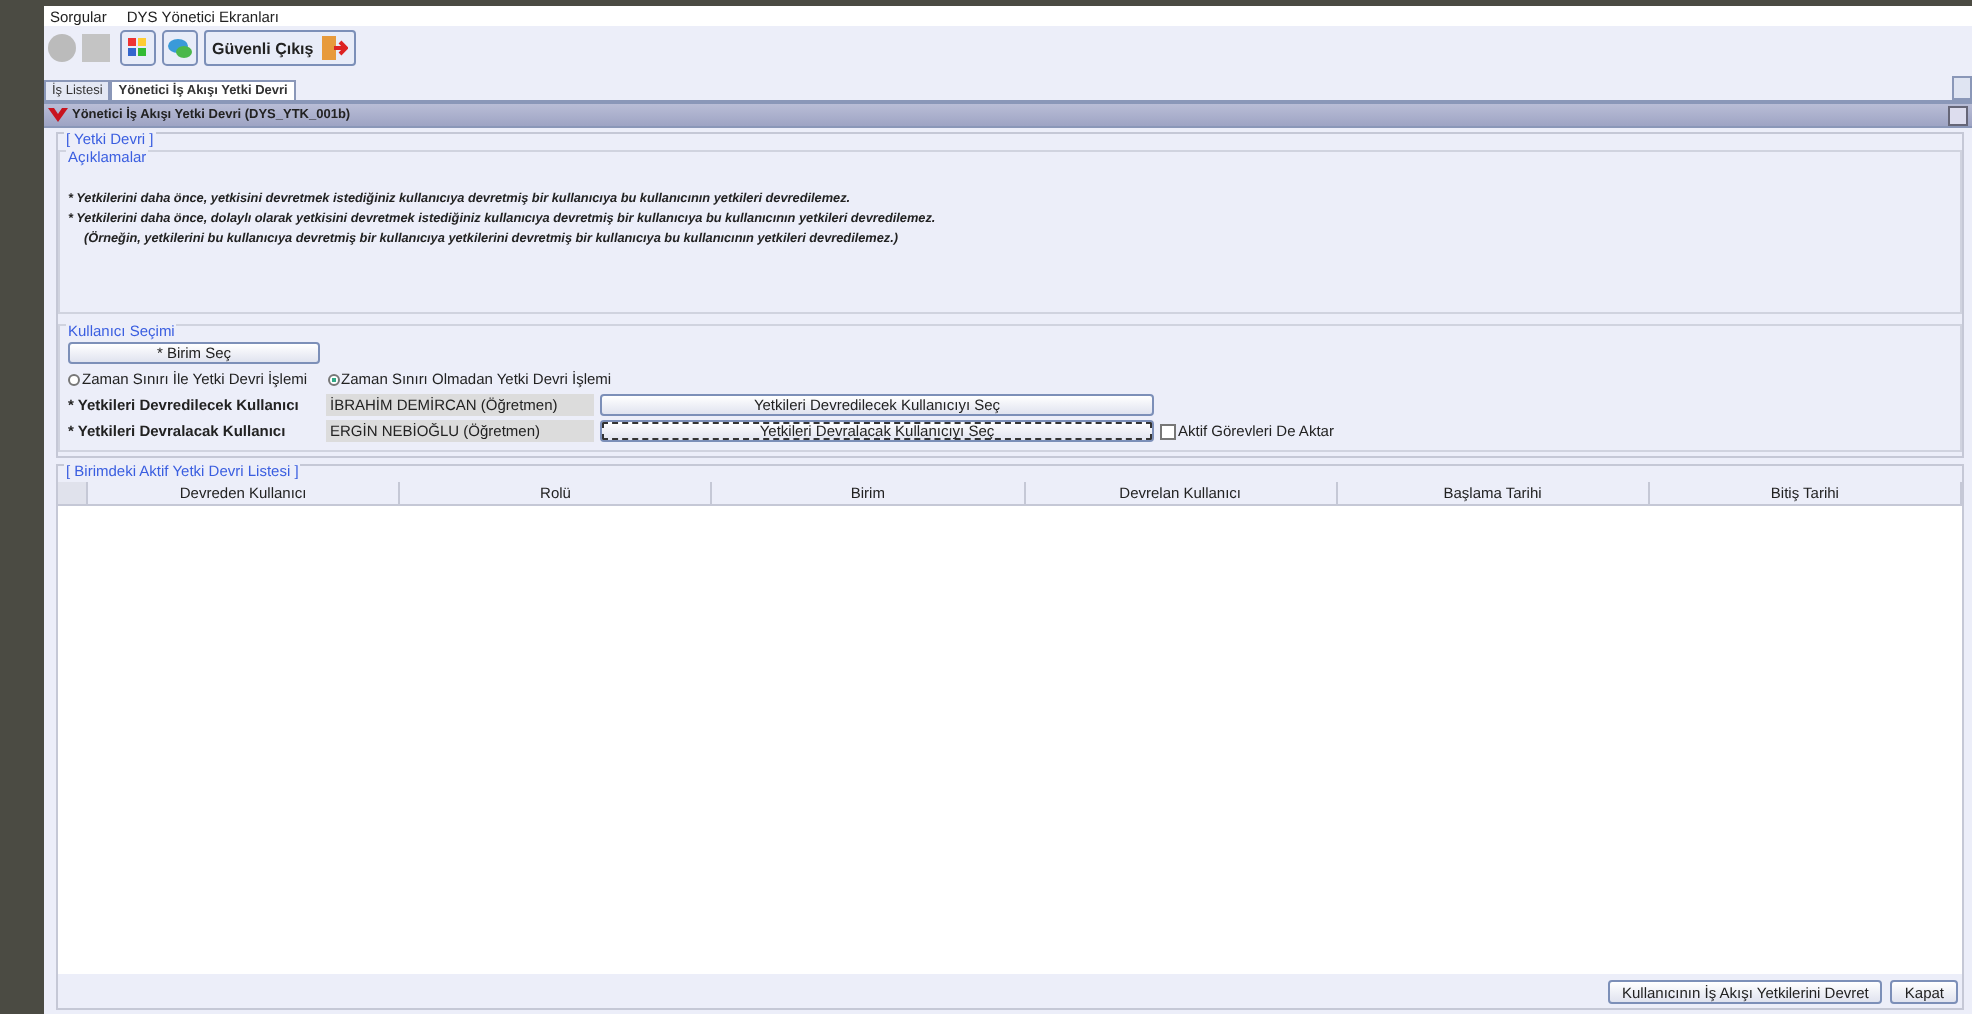  What do you see at coordinates (1958, 115) in the screenshot?
I see `restore-icon` at bounding box center [1958, 115].